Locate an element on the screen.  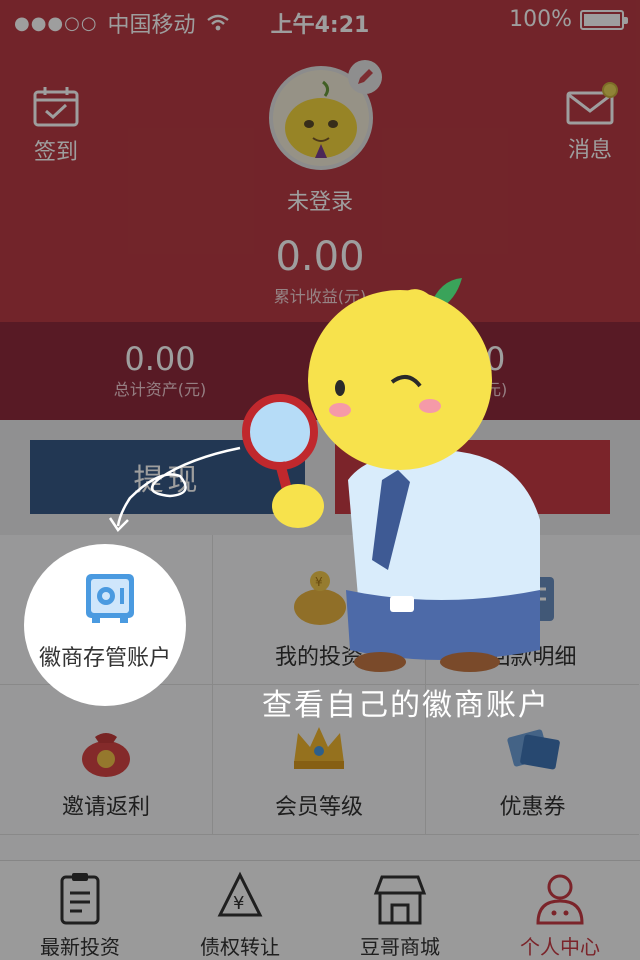
safe-icon is located at coordinates (110, 598).